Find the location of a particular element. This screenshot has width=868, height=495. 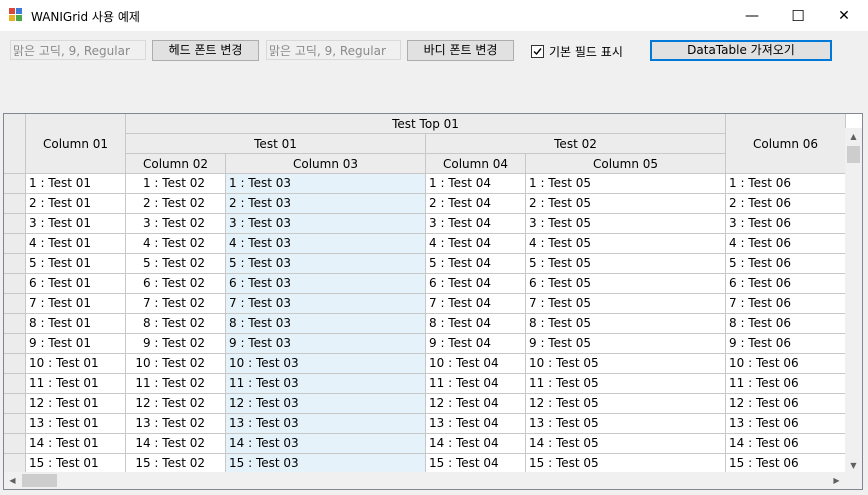

grid-cell-col5: 12 : Test 05 is located at coordinates (626, 404).